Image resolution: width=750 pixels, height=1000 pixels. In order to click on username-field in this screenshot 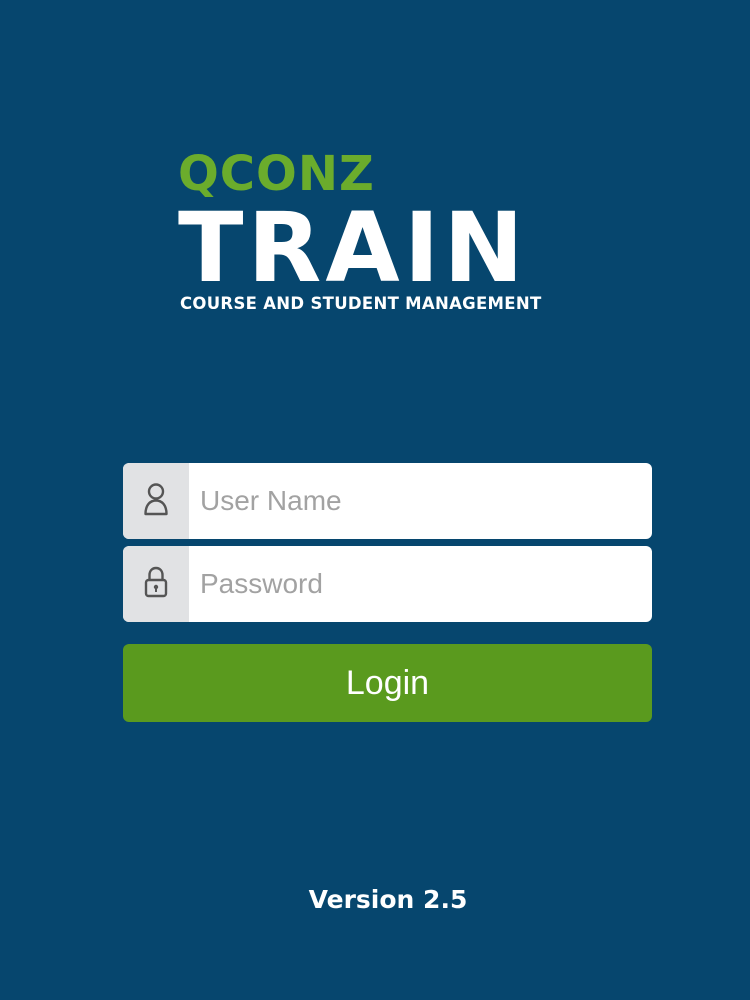, I will do `click(387, 501)`.